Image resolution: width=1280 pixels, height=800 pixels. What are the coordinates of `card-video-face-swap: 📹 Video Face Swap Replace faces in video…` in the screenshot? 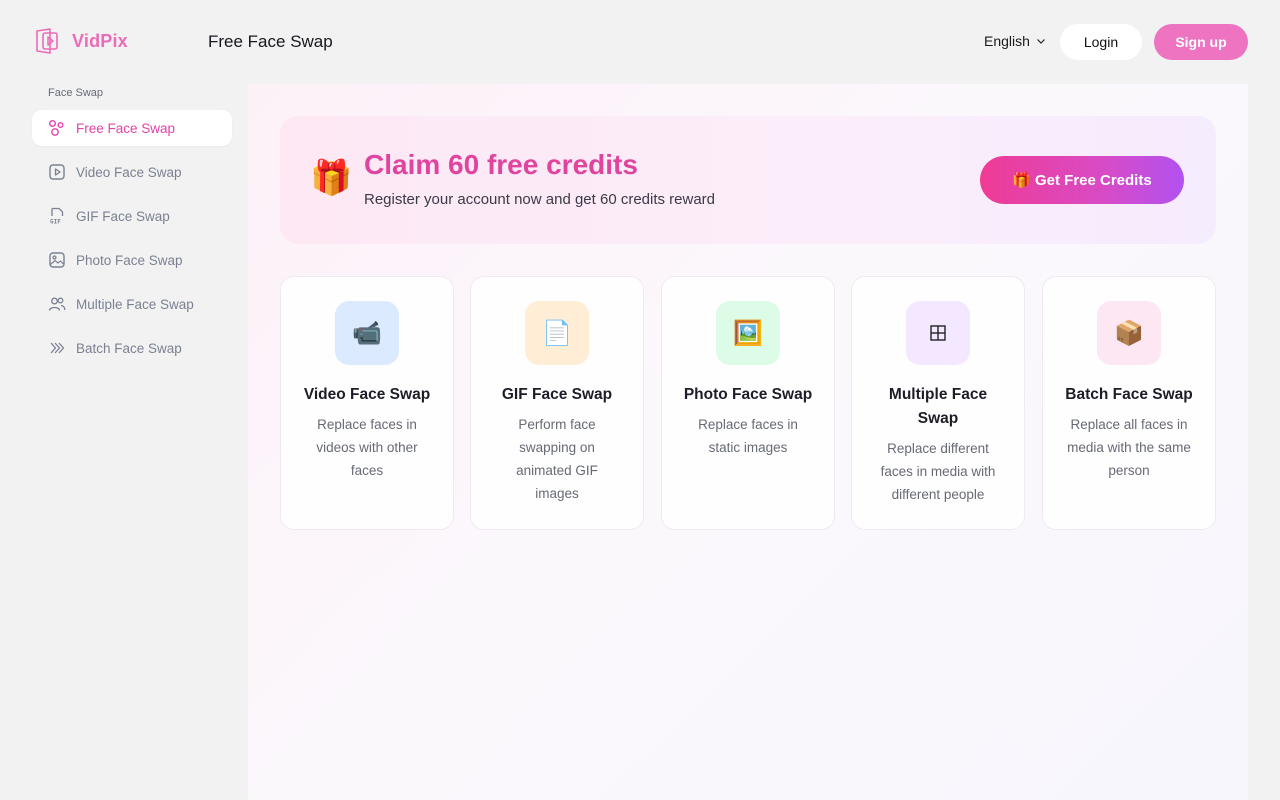 It's located at (367, 403).